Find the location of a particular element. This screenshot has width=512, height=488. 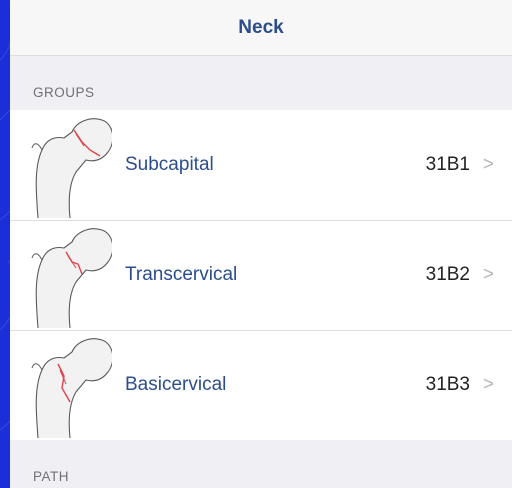

page-title: Neck is located at coordinates (261, 27).